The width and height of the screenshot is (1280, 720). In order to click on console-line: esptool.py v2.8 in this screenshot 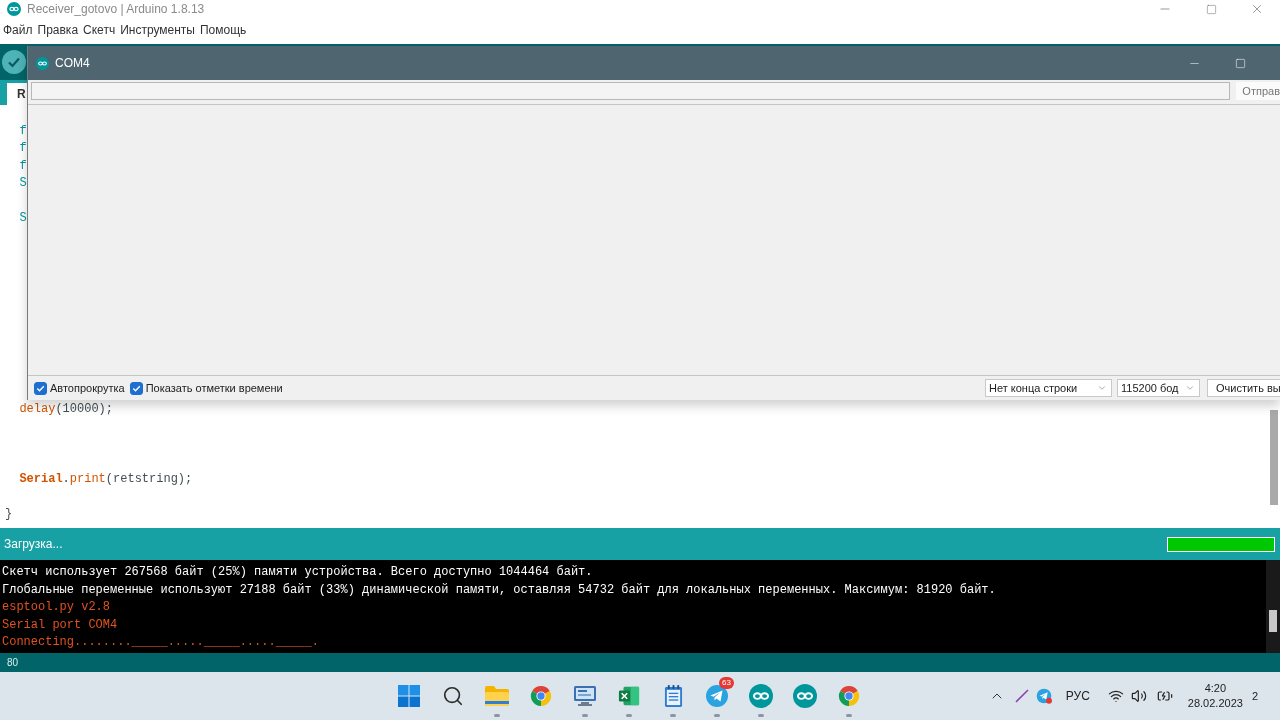, I will do `click(56, 607)`.